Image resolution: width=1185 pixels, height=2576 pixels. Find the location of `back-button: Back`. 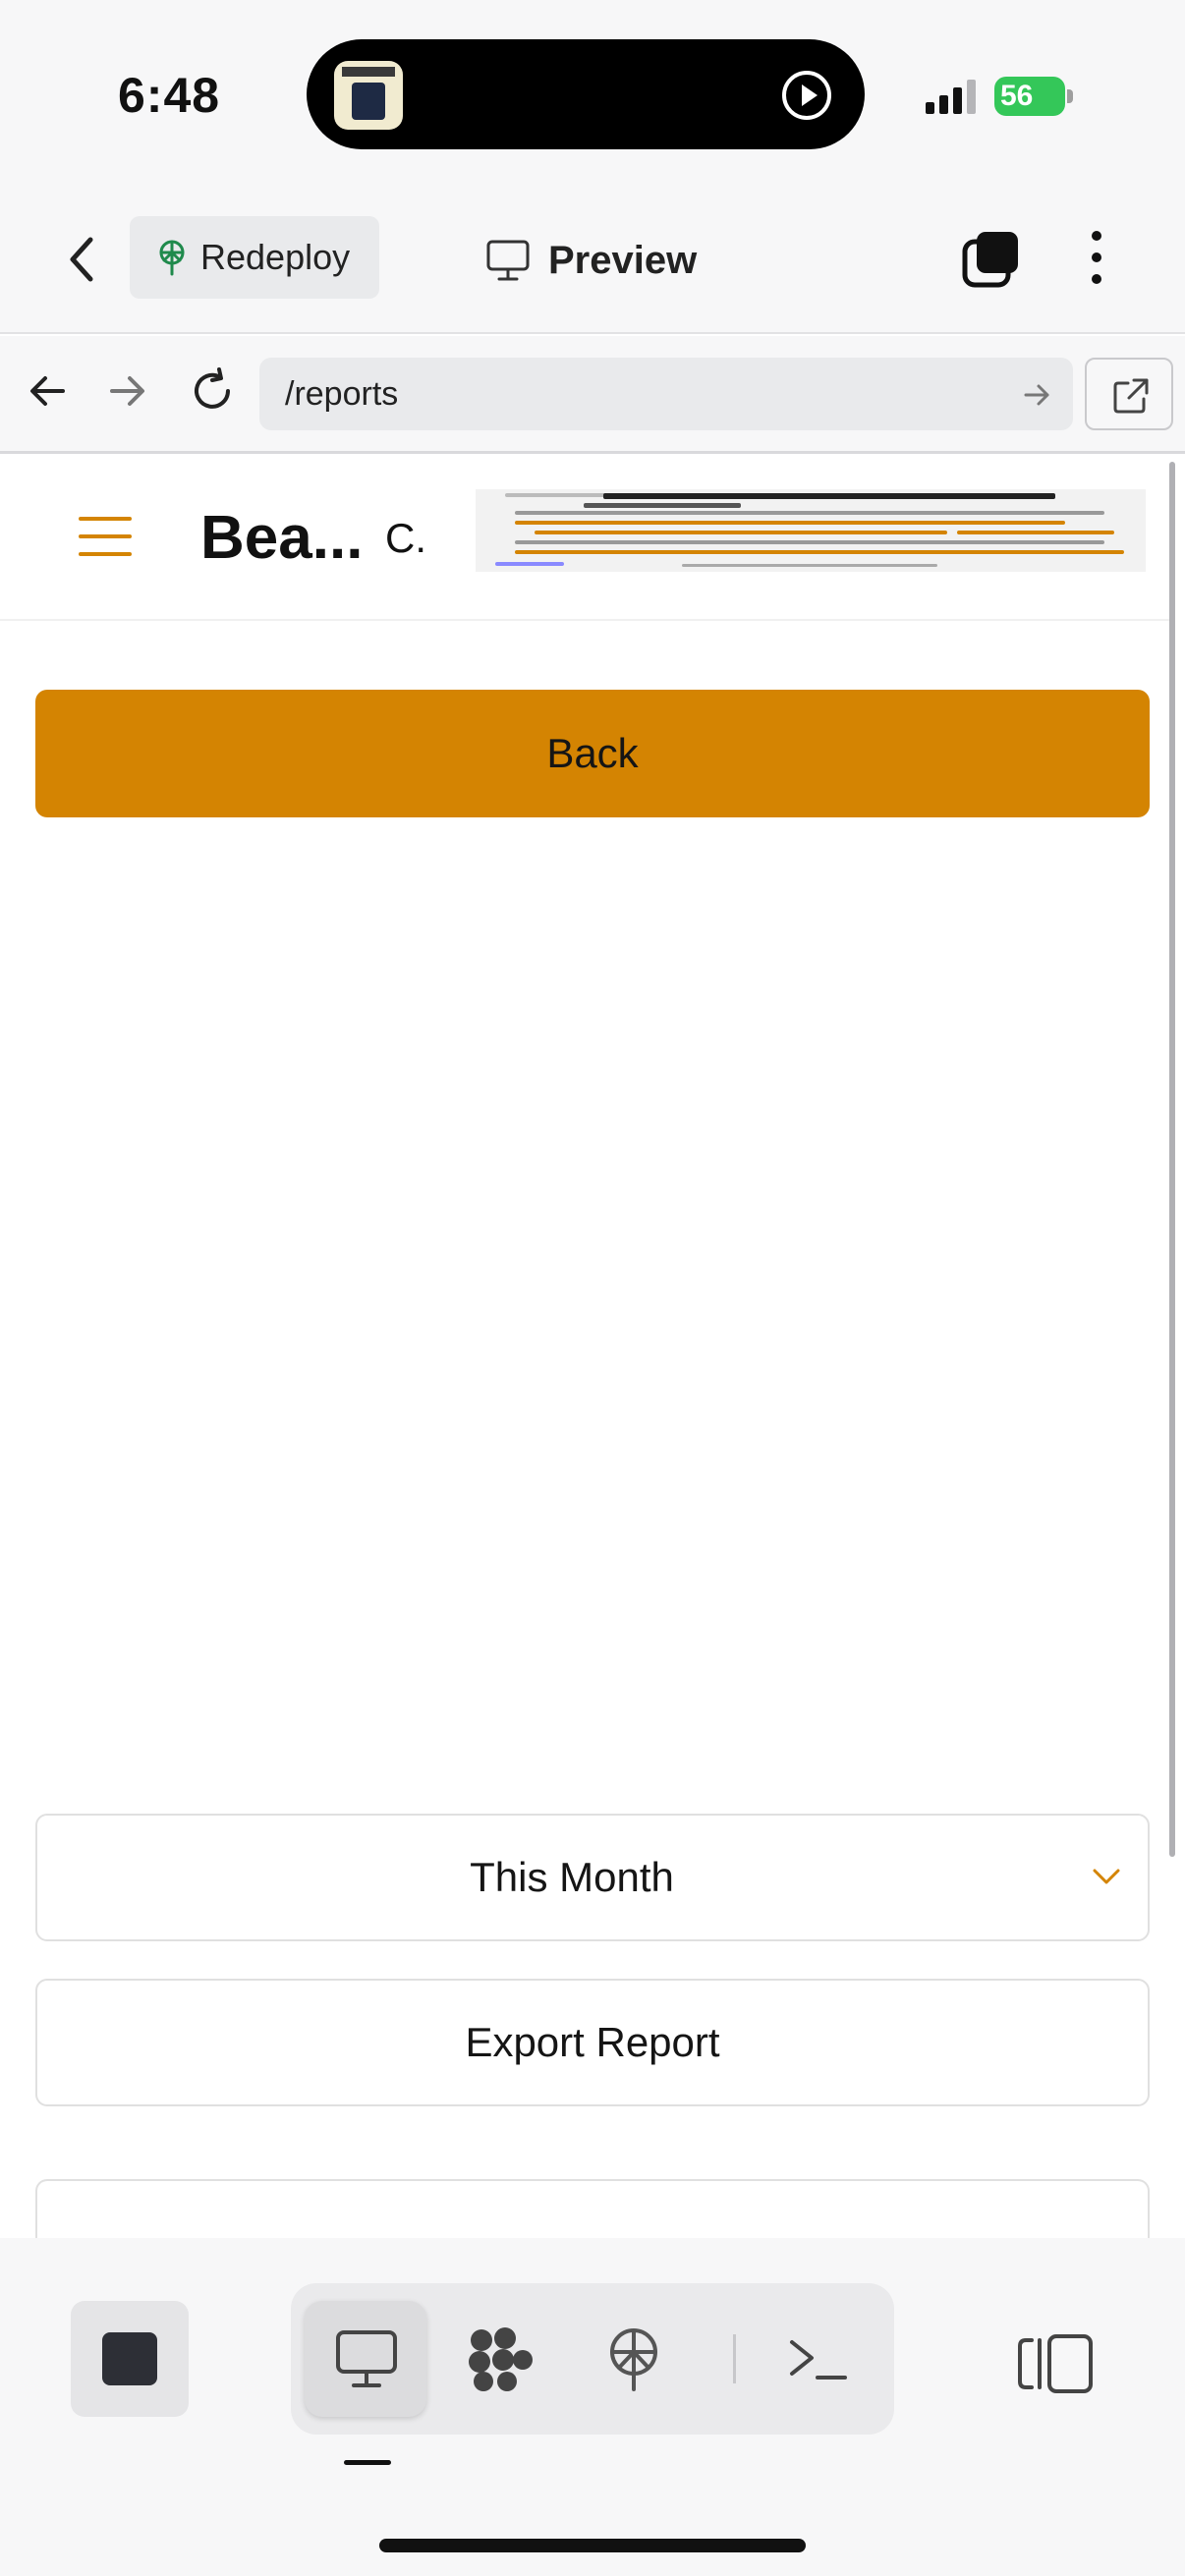

back-button: Back is located at coordinates (592, 753).